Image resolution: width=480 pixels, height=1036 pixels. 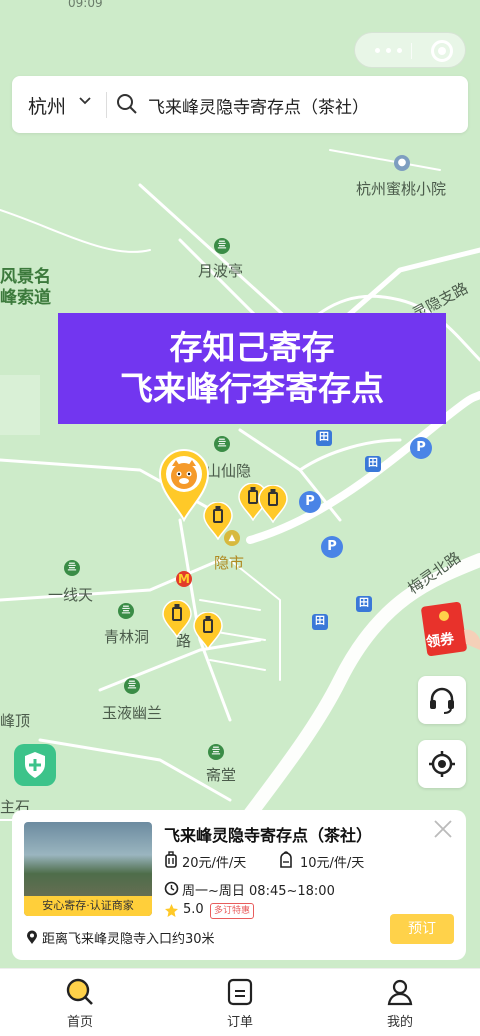 What do you see at coordinates (240, 992) in the screenshot?
I see `order-icon` at bounding box center [240, 992].